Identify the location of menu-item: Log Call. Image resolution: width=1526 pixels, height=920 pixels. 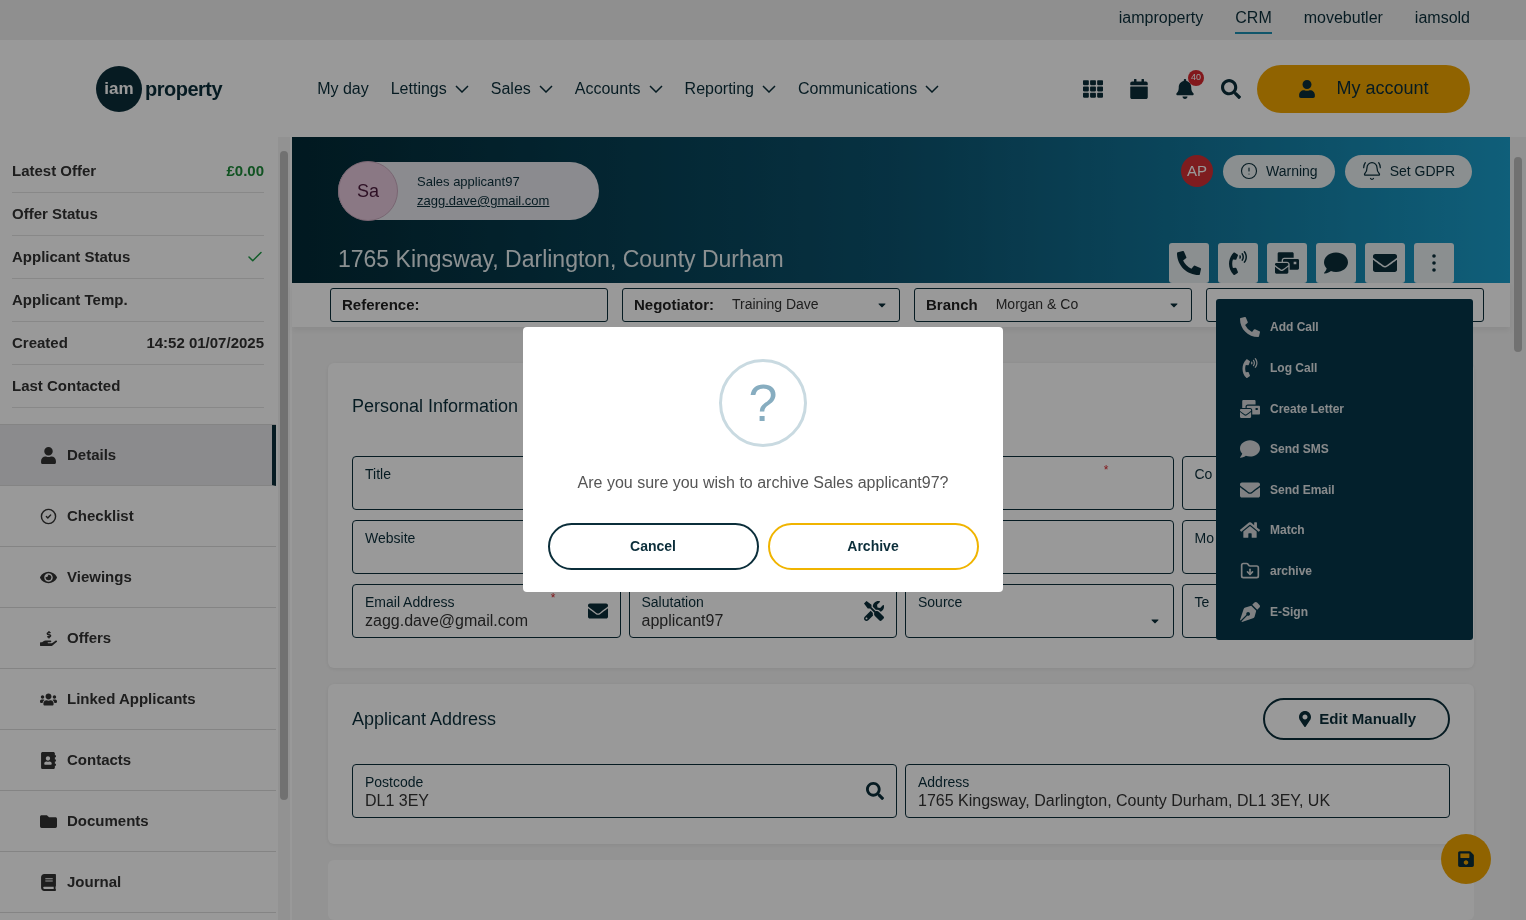
(1344, 368).